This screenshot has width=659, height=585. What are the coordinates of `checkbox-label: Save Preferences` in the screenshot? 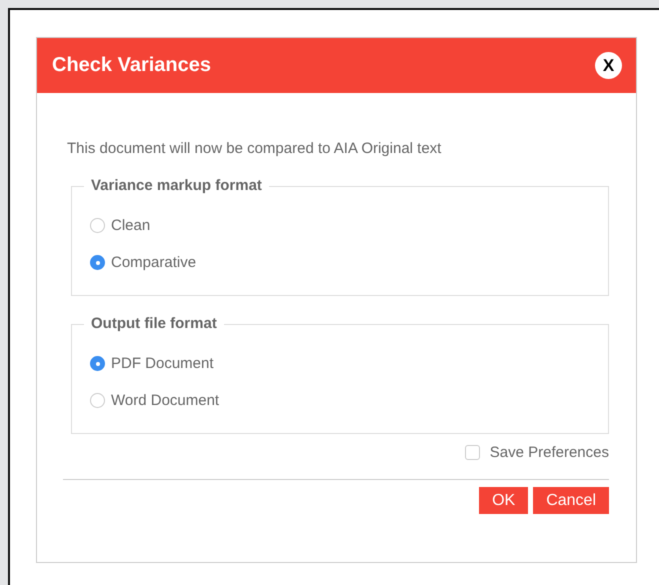 It's located at (549, 452).